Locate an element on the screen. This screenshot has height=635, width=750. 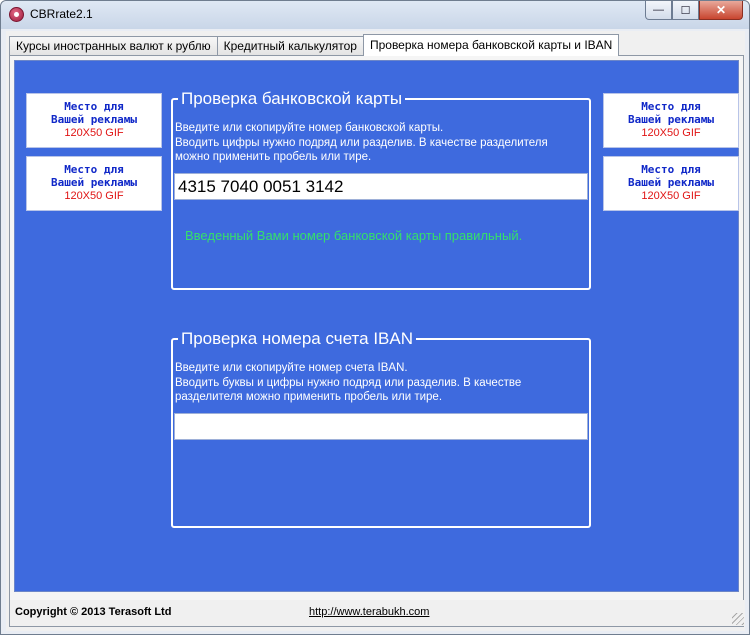
website-link: http://www.terabukh.com is located at coordinates (369, 612).